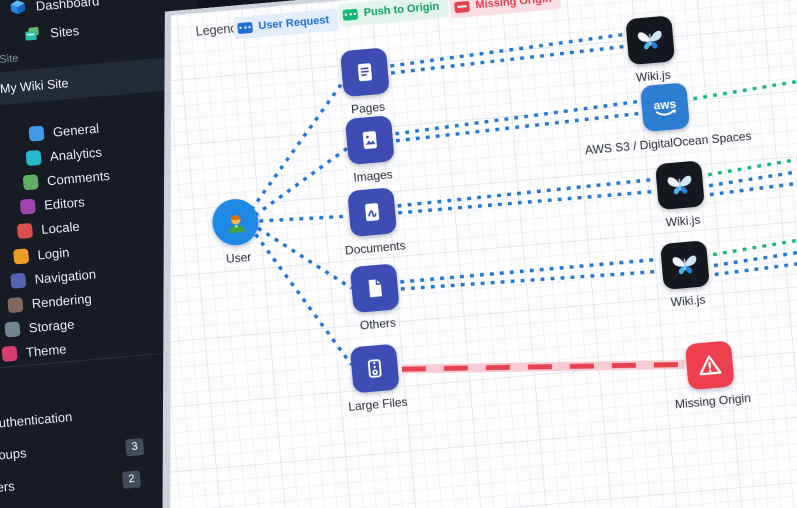 Image resolution: width=797 pixels, height=508 pixels. I want to click on node-documents: Documents, so click(372, 212).